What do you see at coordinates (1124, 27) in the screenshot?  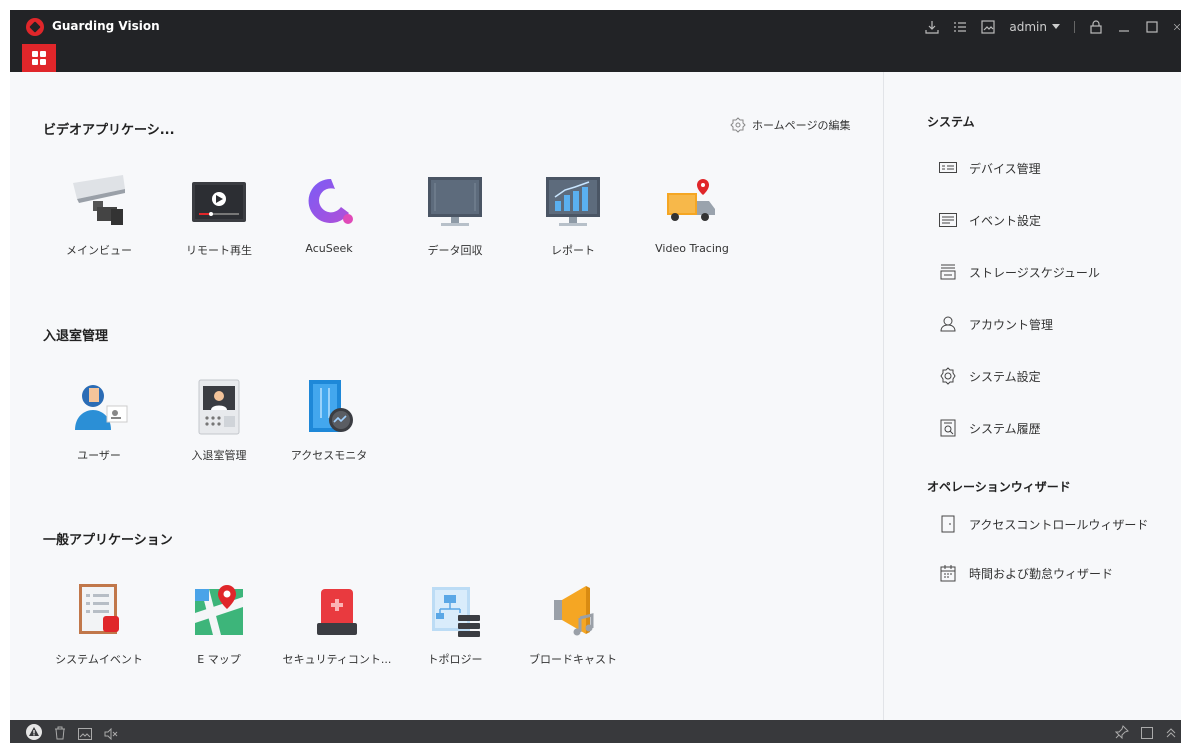 I see `minimize-icon` at bounding box center [1124, 27].